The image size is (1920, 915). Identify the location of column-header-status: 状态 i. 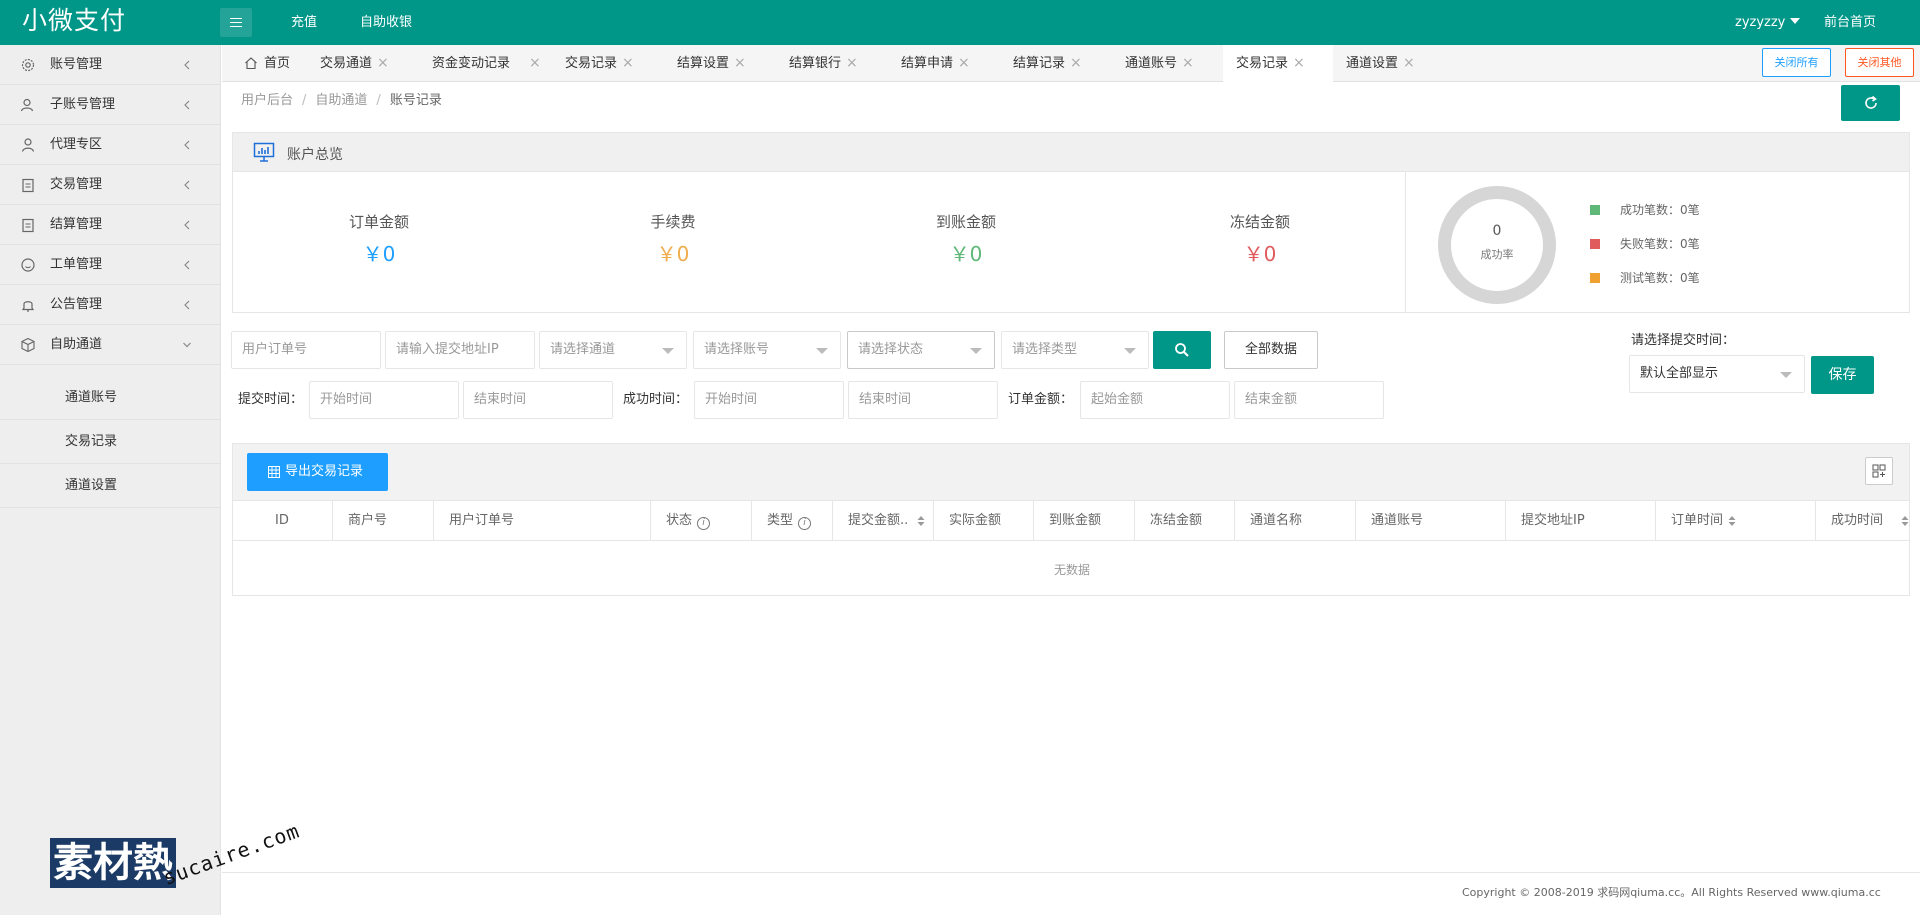
(701, 520).